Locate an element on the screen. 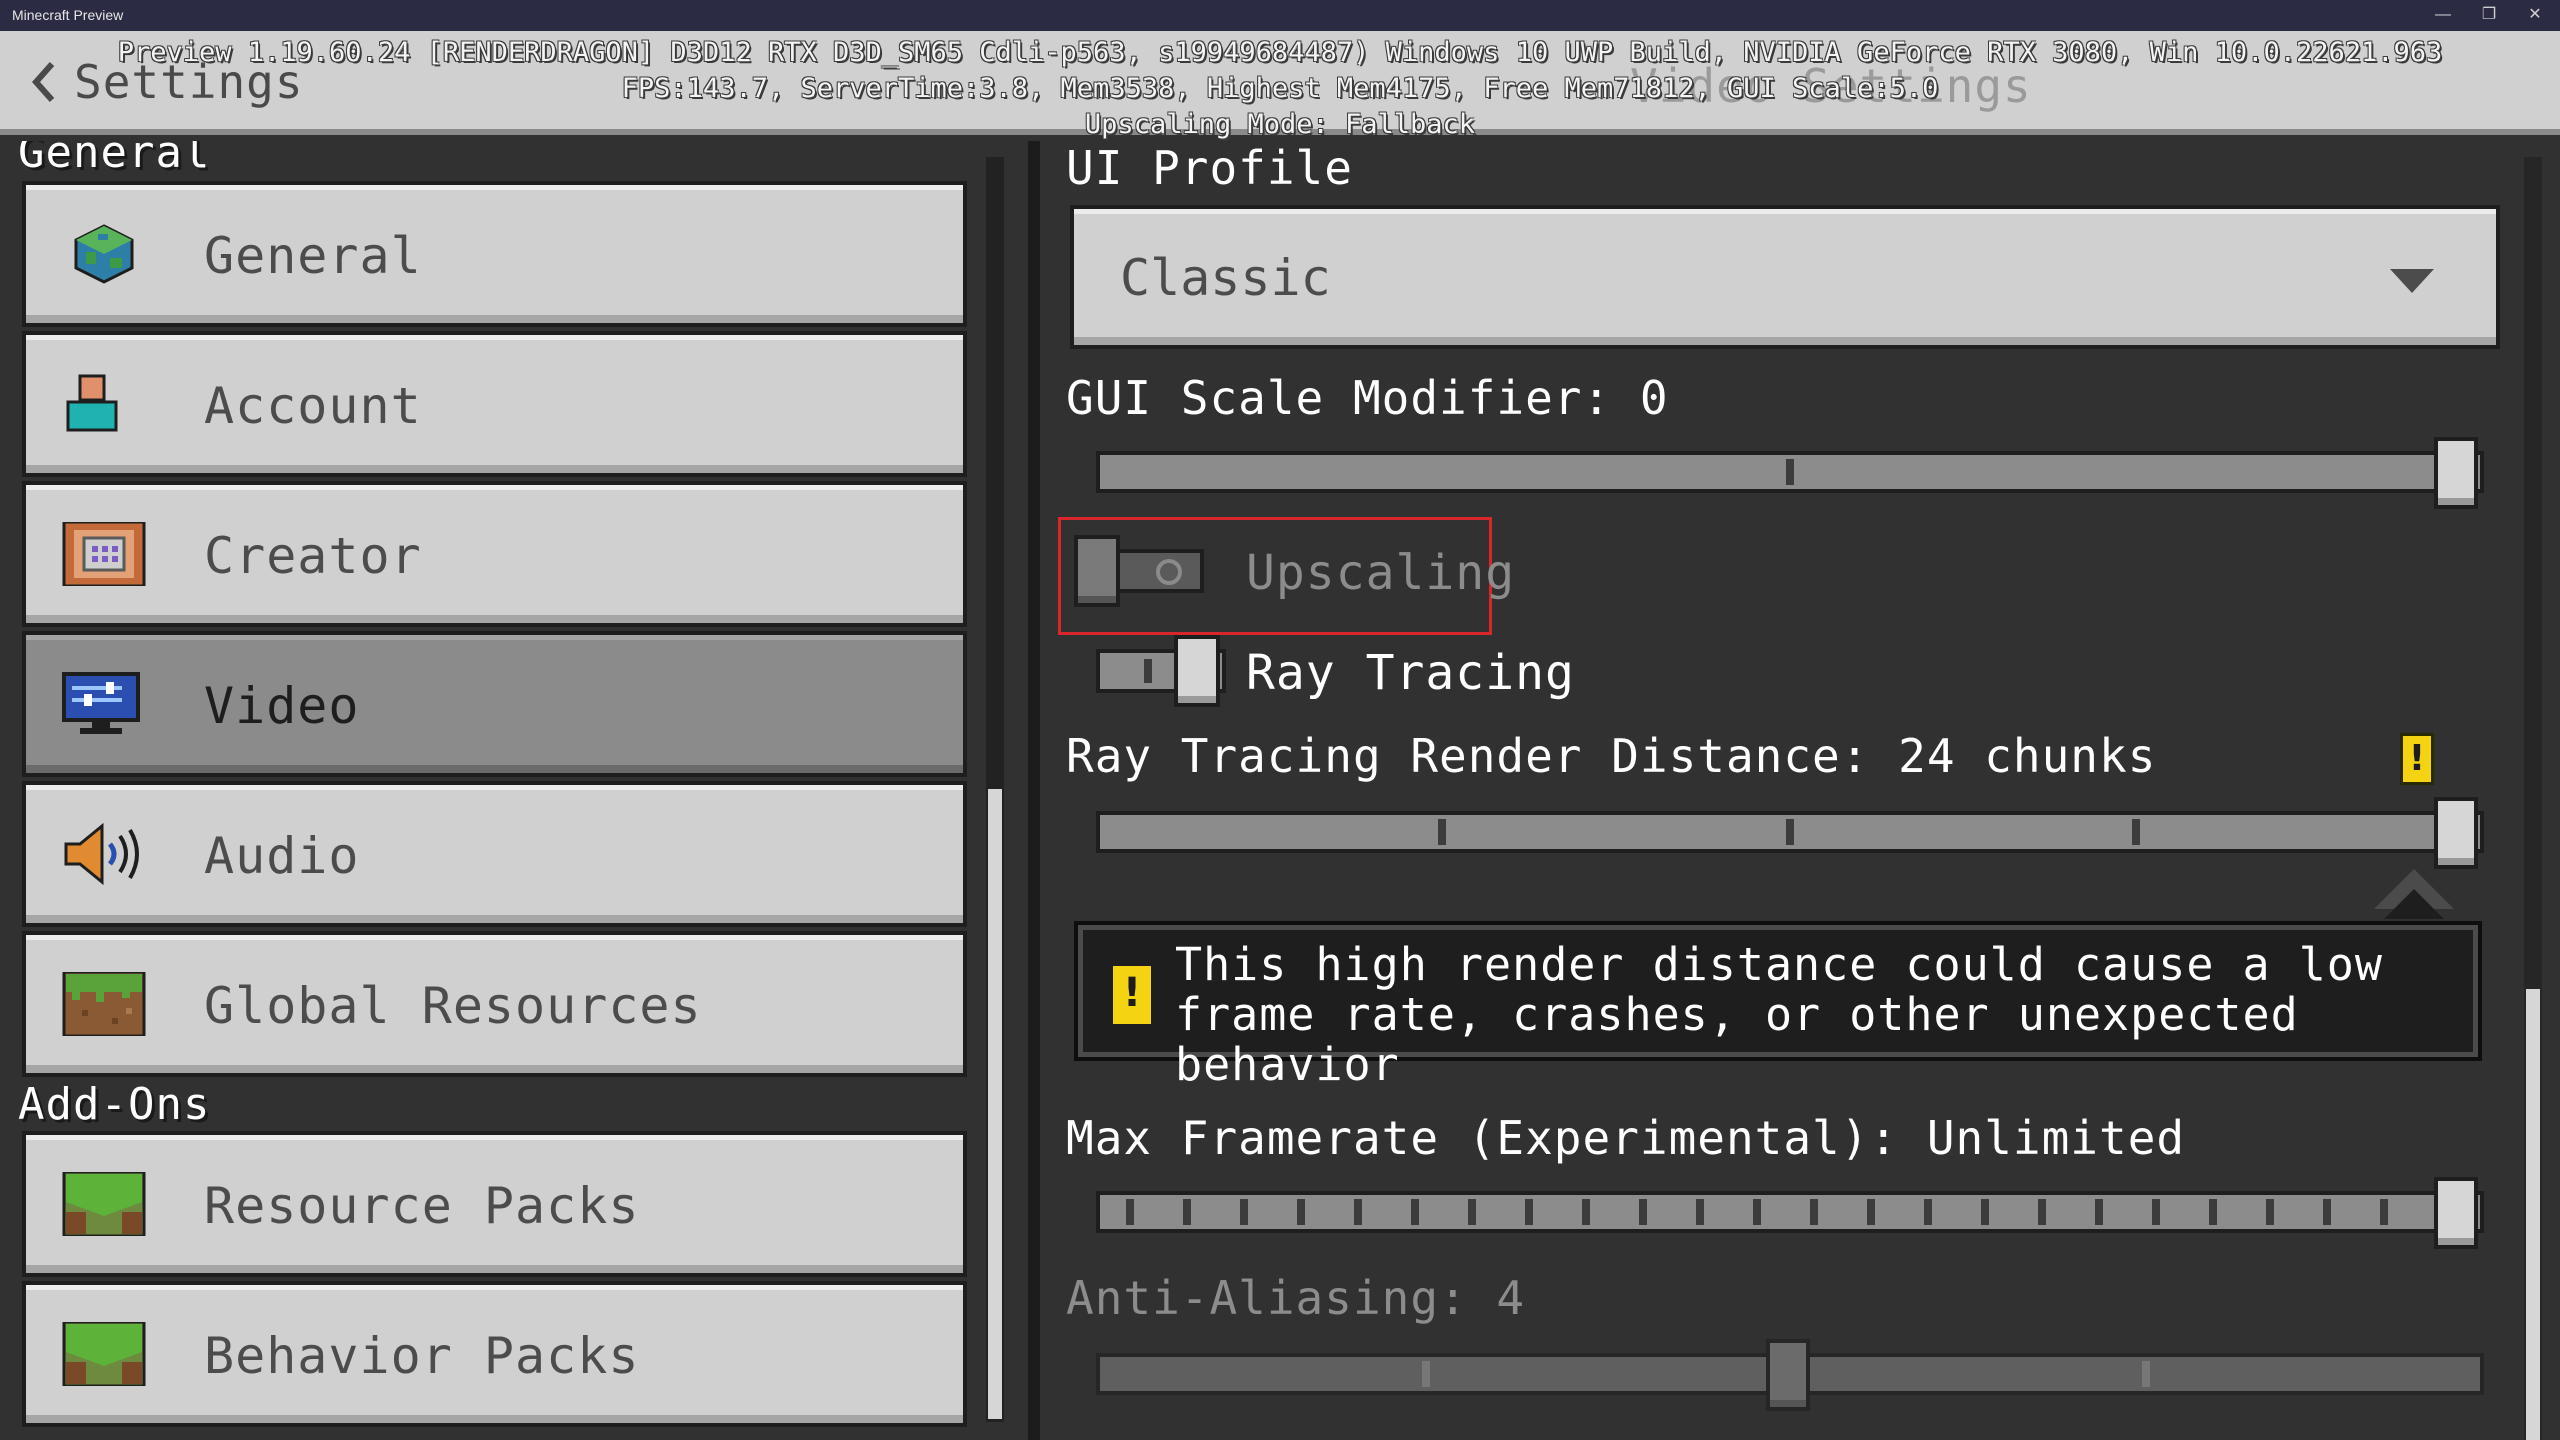 The height and width of the screenshot is (1440, 2560). maximize-button: ❐ is located at coordinates (2489, 15).